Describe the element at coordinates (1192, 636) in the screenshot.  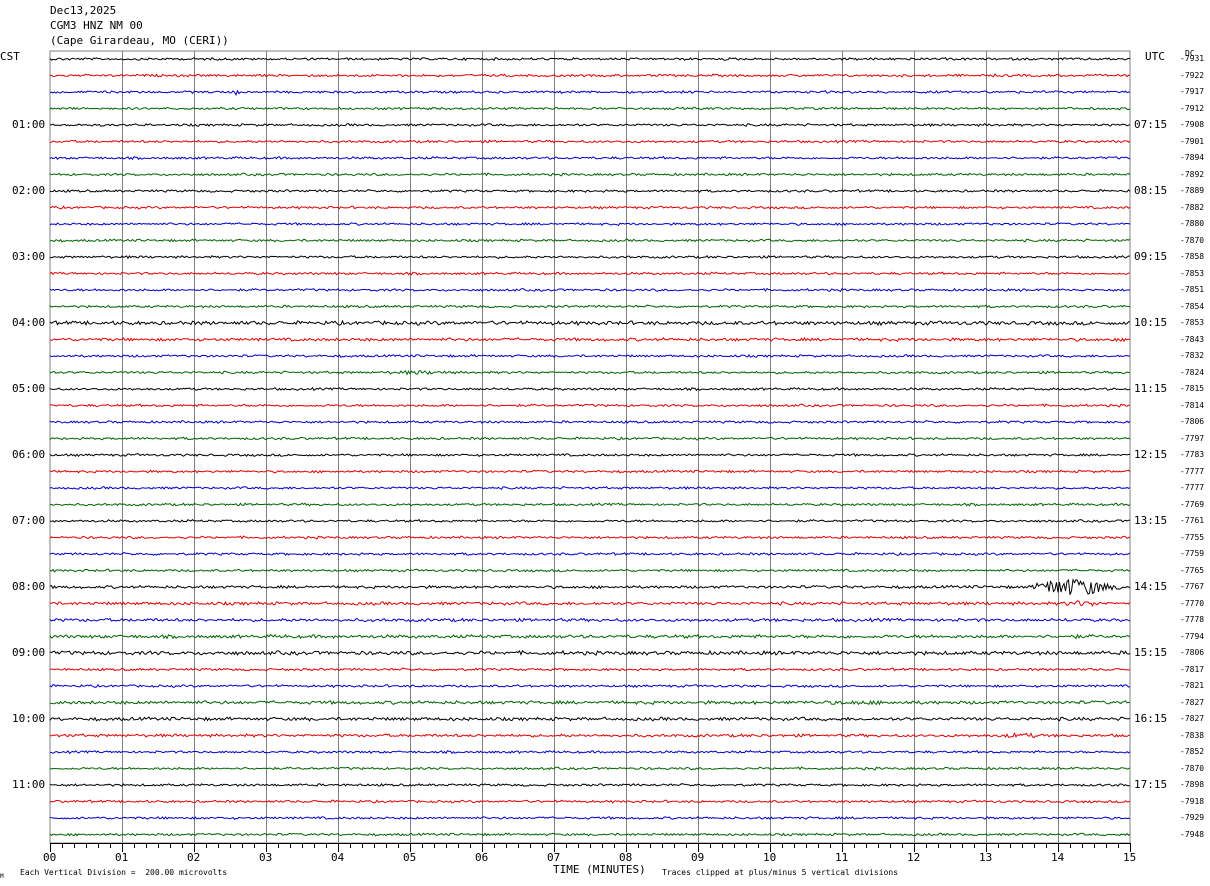
I see `dc-offset-label: -7794` at that location.